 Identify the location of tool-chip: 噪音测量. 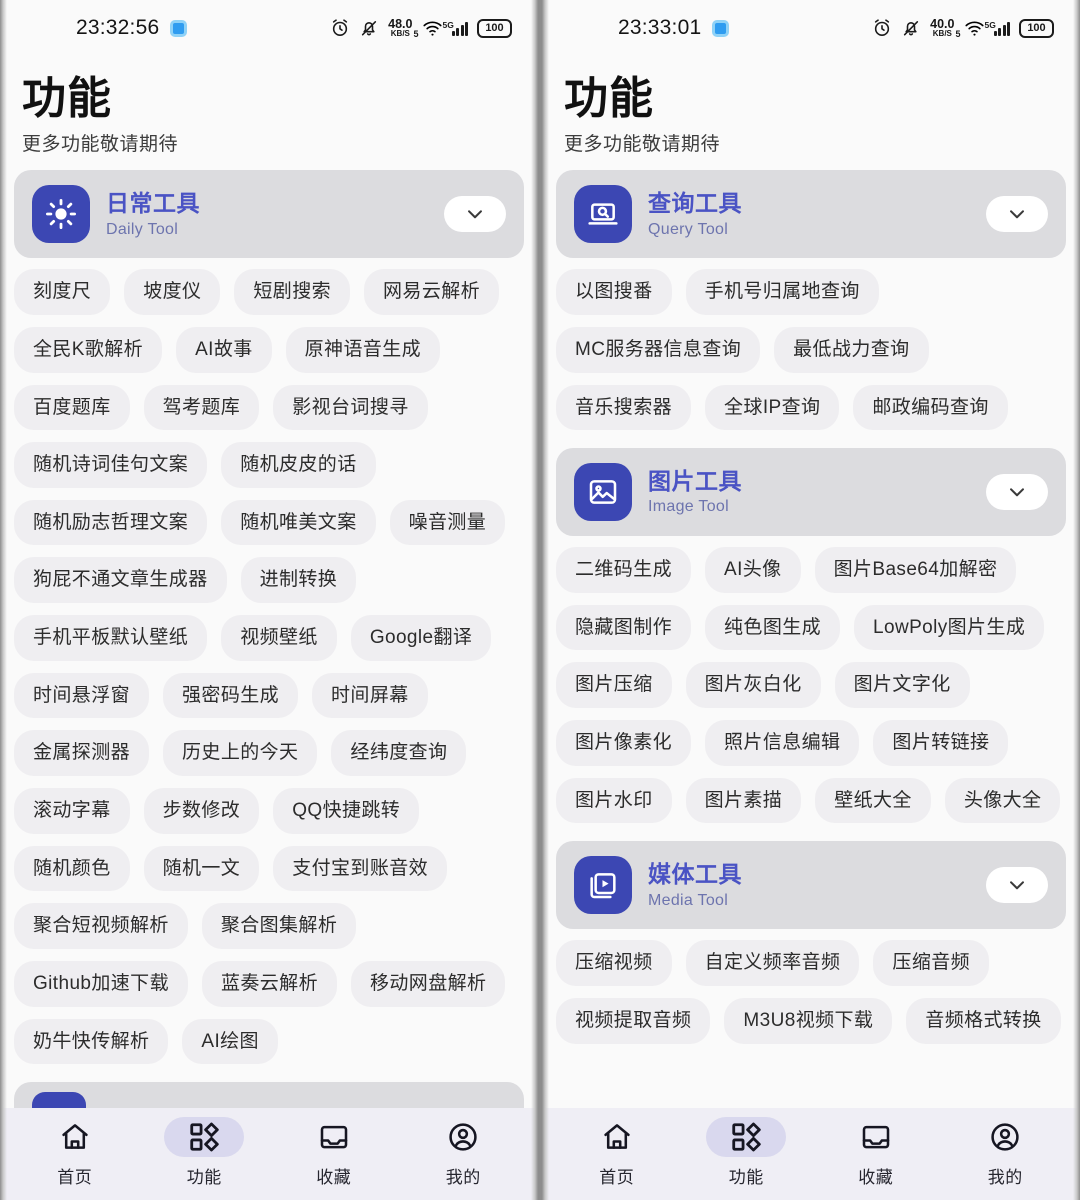
(447, 522).